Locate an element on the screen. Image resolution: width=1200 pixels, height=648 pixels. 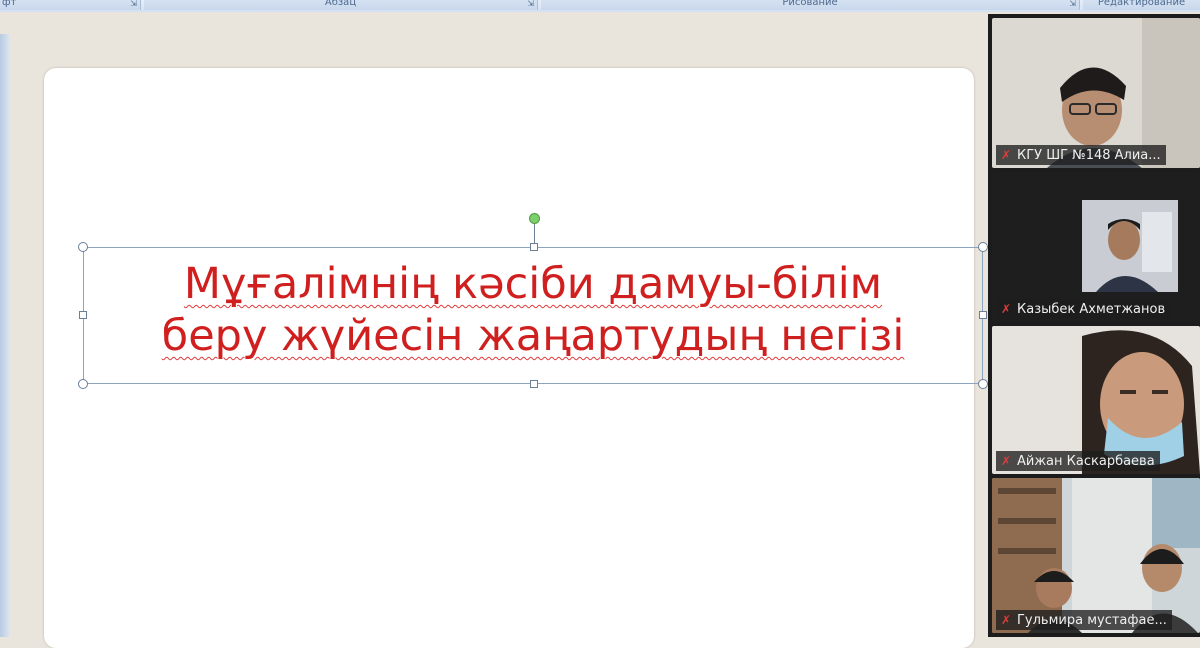
ribbon-group-drawing: Рисование ⇲ is located at coordinates (810, 5).